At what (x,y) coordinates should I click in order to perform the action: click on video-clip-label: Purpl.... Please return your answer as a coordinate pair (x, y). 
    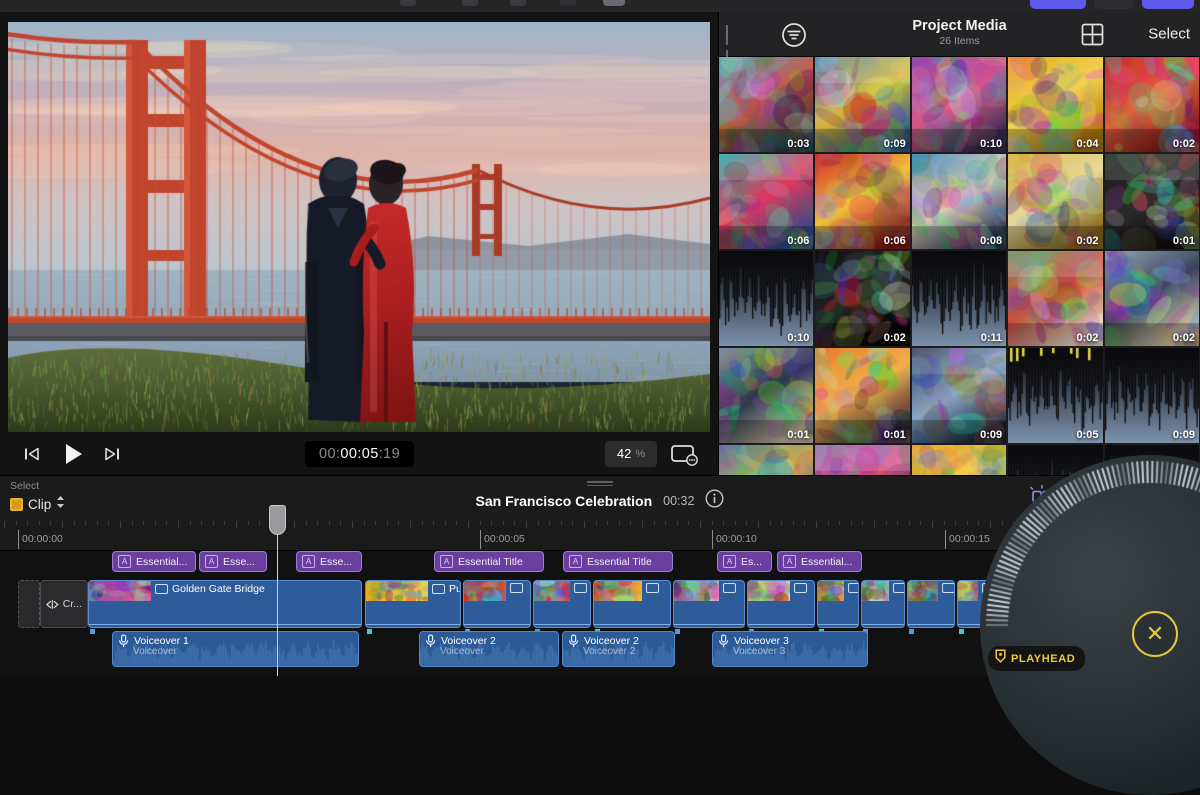
    Looking at the image, I should click on (455, 589).